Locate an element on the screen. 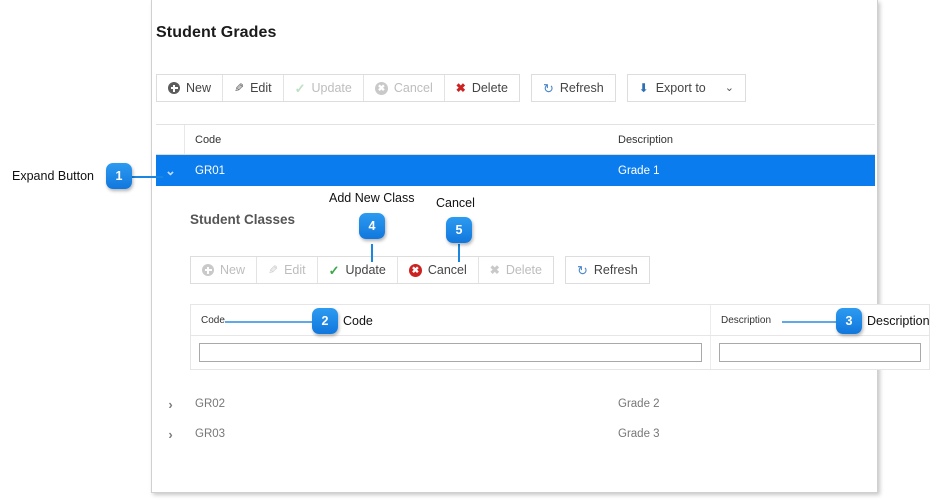 Image resolution: width=949 pixels, height=500 pixels. cell-description-editor is located at coordinates (820, 352).